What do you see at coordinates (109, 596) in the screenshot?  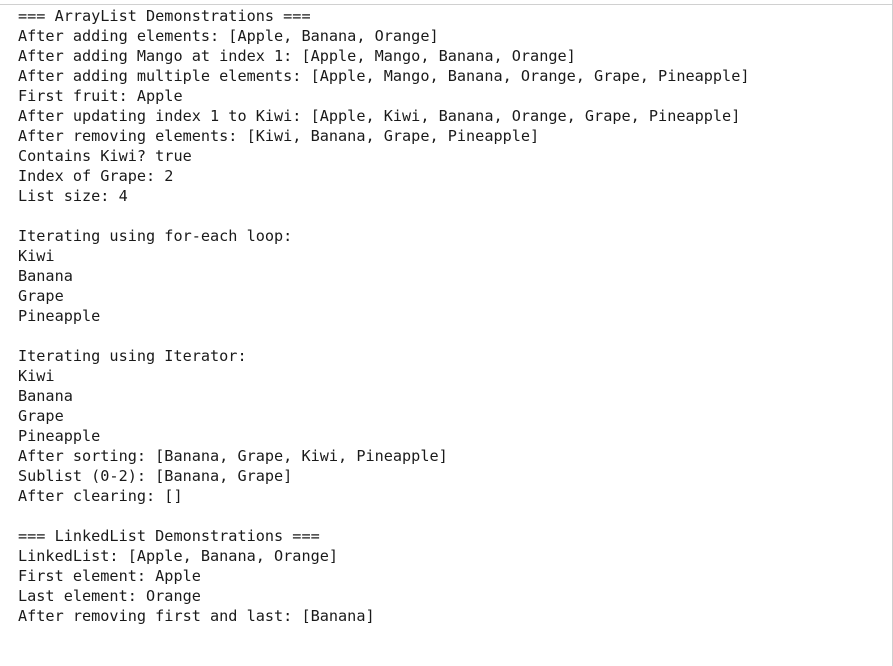 I see `console-line: Last element: Orange` at bounding box center [109, 596].